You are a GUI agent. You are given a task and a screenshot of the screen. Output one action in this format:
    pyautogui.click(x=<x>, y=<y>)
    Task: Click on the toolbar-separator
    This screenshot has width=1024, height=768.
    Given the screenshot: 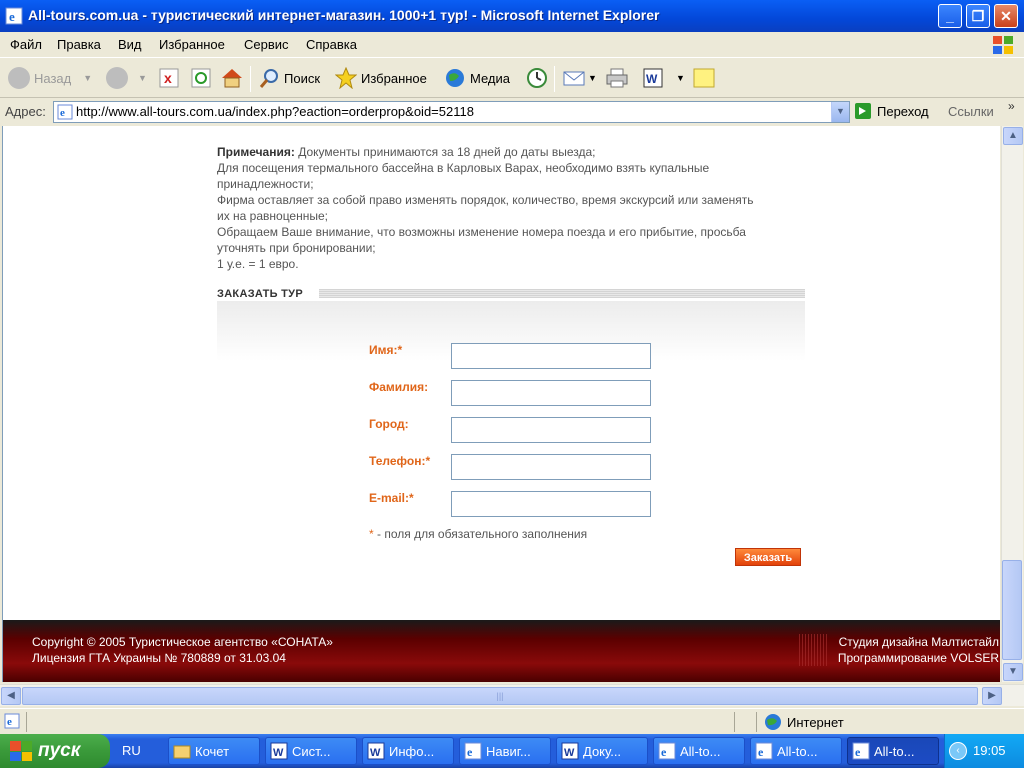 What is the action you would take?
    pyautogui.click(x=250, y=79)
    